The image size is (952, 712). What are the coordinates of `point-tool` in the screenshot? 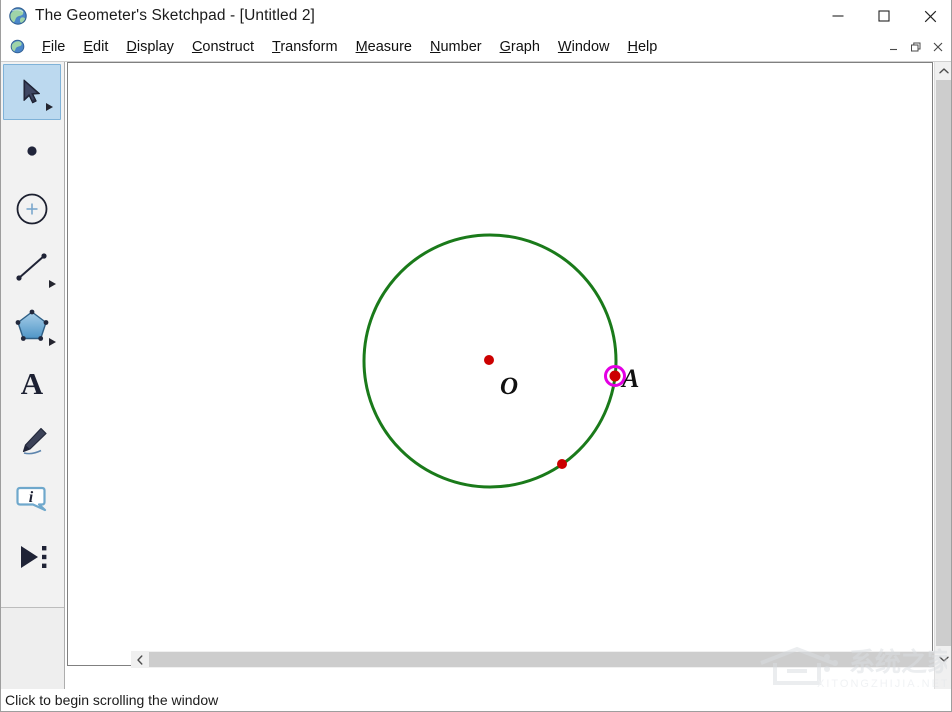 It's located at (32, 151).